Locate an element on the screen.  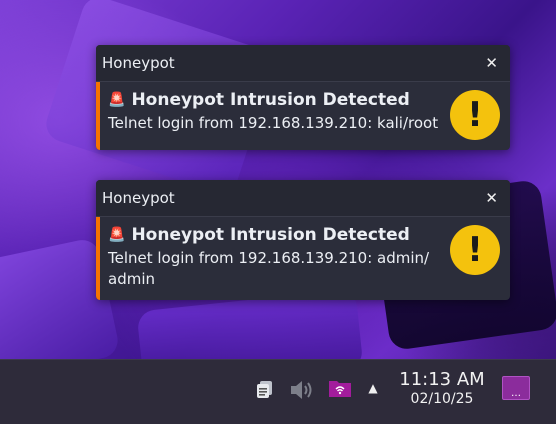
clock-date: 02/10/25 is located at coordinates (442, 399).